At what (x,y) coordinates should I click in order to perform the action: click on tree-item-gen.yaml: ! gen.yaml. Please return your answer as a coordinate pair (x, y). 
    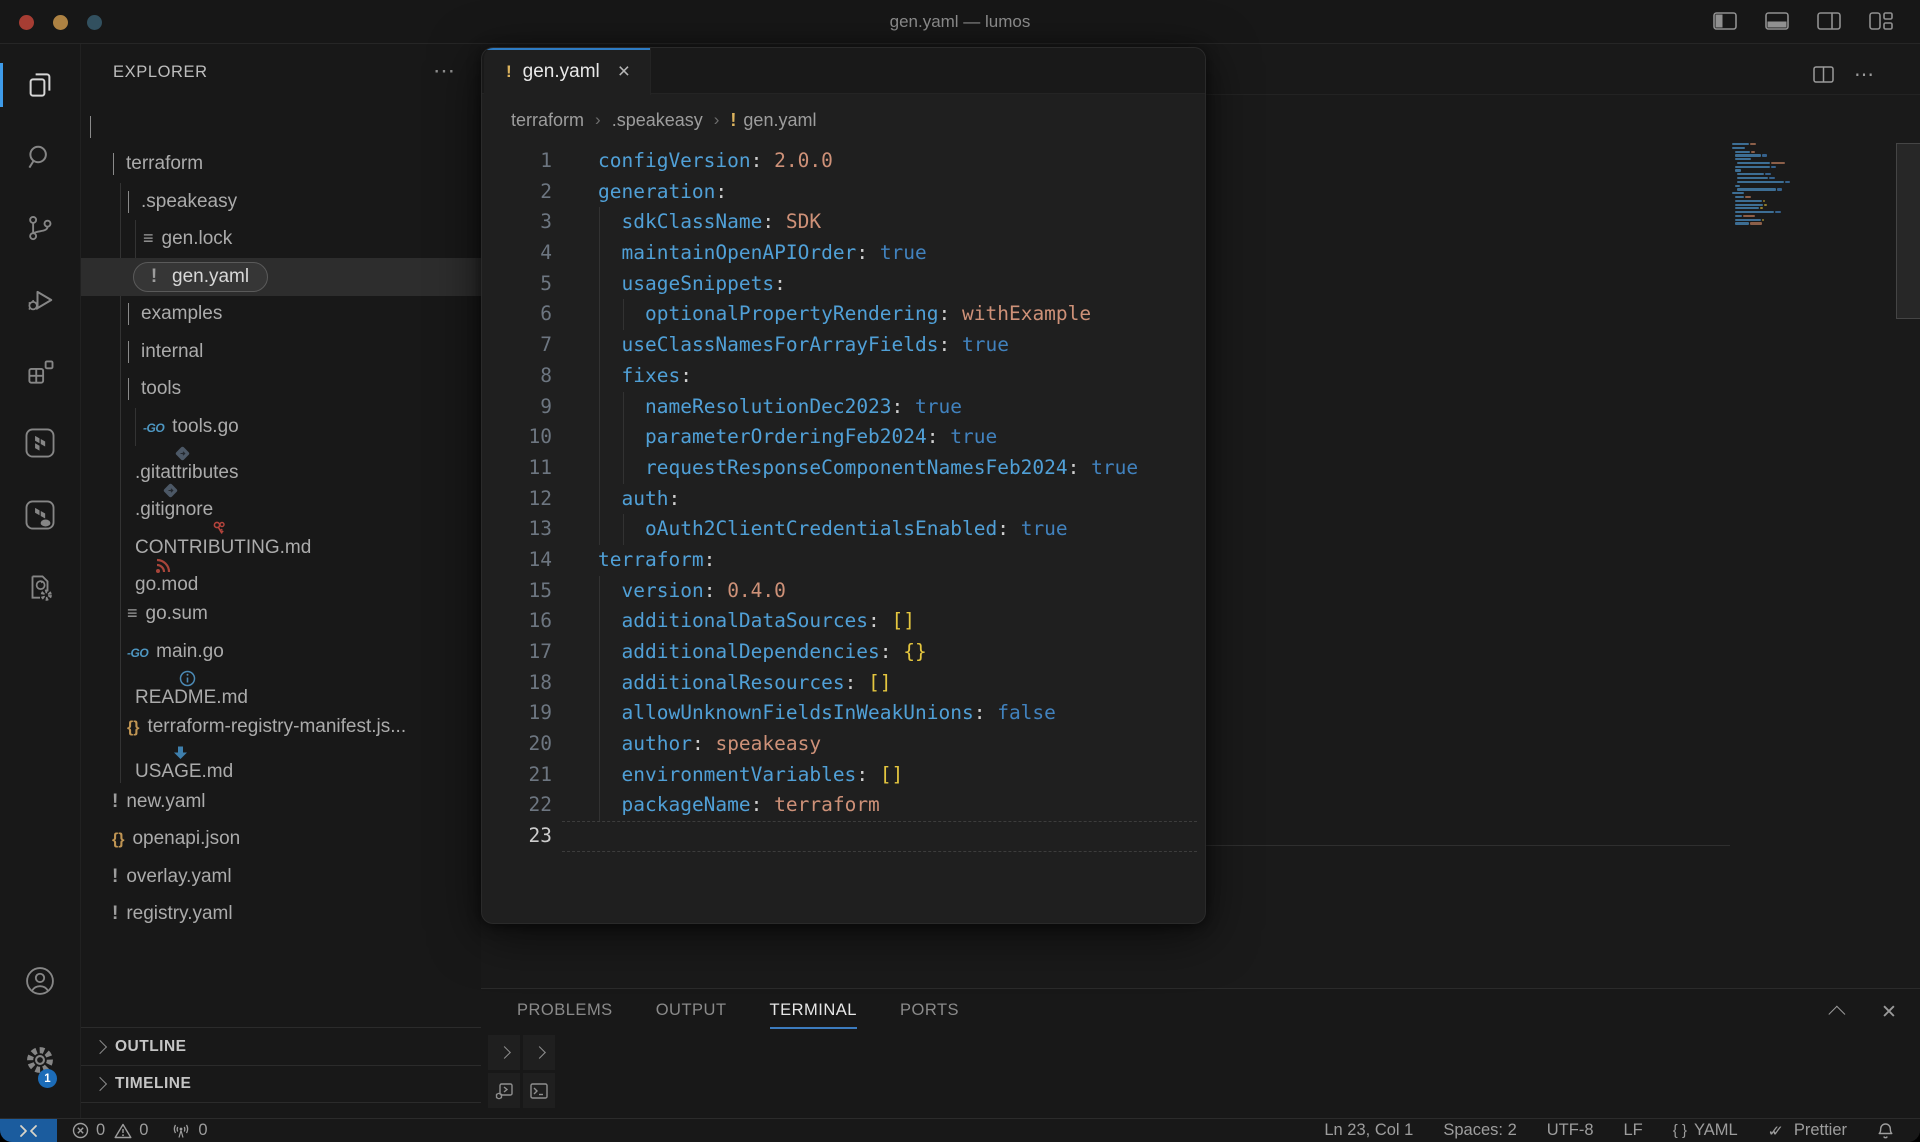
    Looking at the image, I should click on (281, 277).